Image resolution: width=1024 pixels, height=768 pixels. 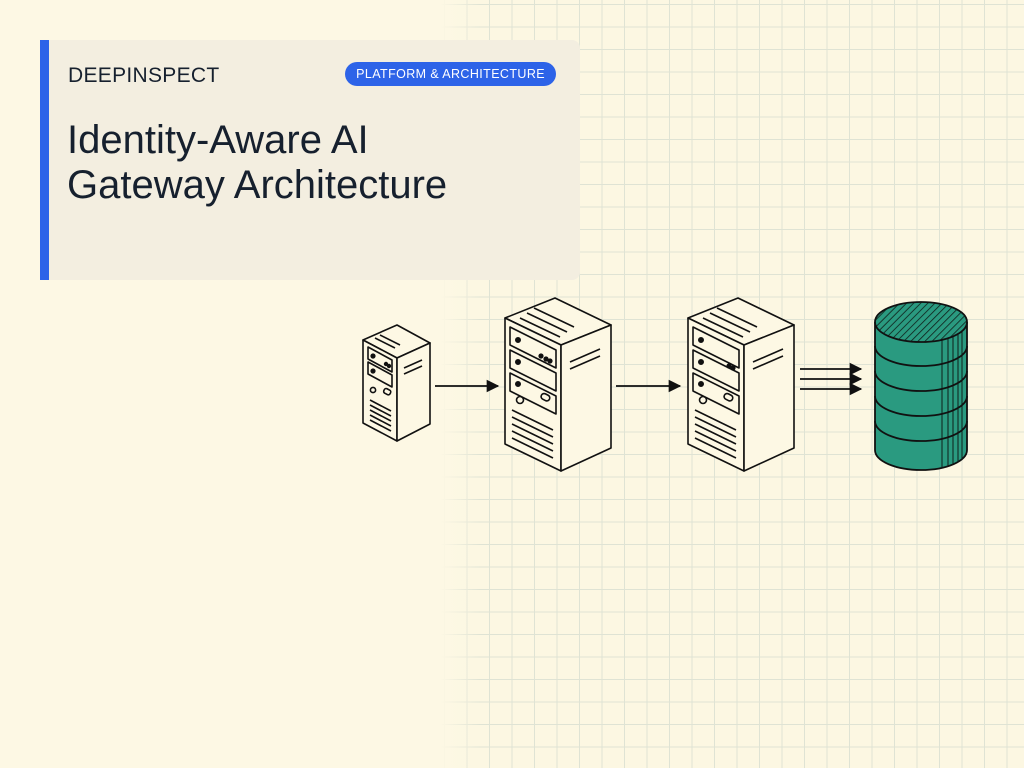 I want to click on architecture-diagram, so click(x=665, y=384).